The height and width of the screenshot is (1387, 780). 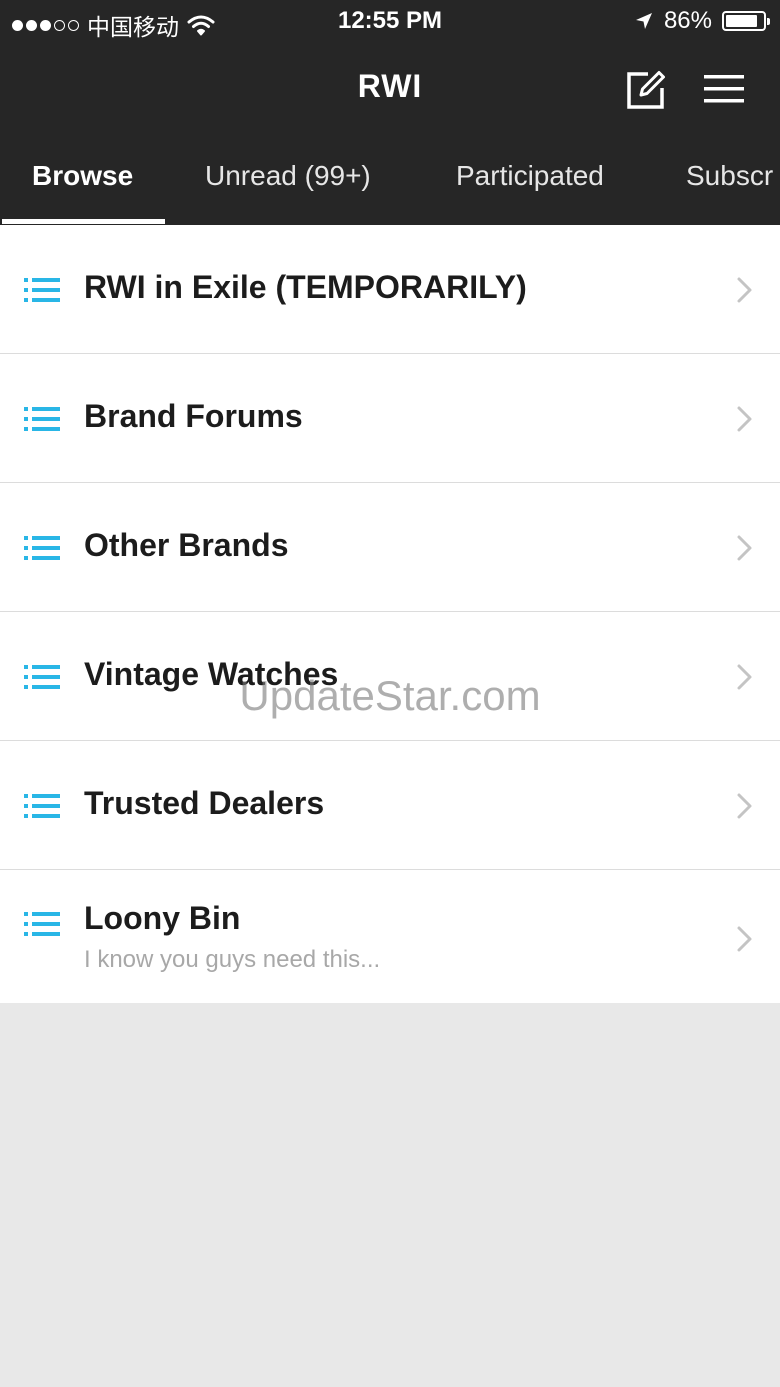 What do you see at coordinates (530, 176) in the screenshot?
I see `tab-participated: Participated` at bounding box center [530, 176].